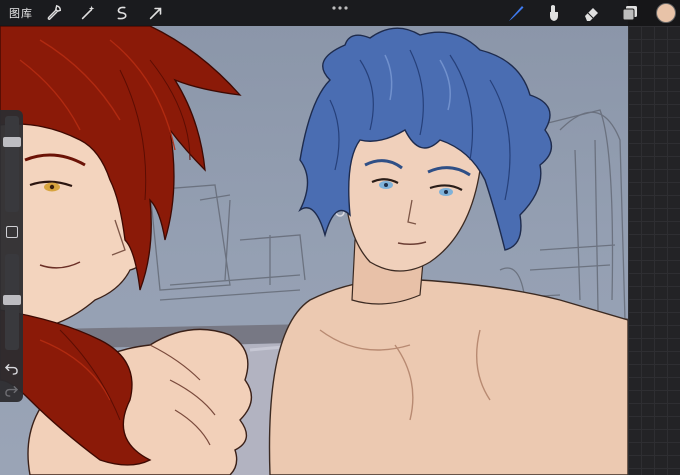 This screenshot has height=475, width=680. What do you see at coordinates (592, 13) in the screenshot?
I see `eraser-icon` at bounding box center [592, 13].